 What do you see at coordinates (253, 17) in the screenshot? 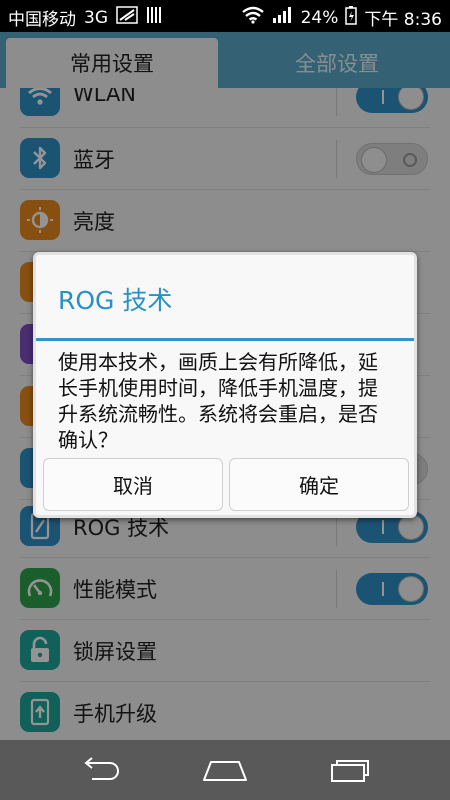
I see `wifi-status-icon` at bounding box center [253, 17].